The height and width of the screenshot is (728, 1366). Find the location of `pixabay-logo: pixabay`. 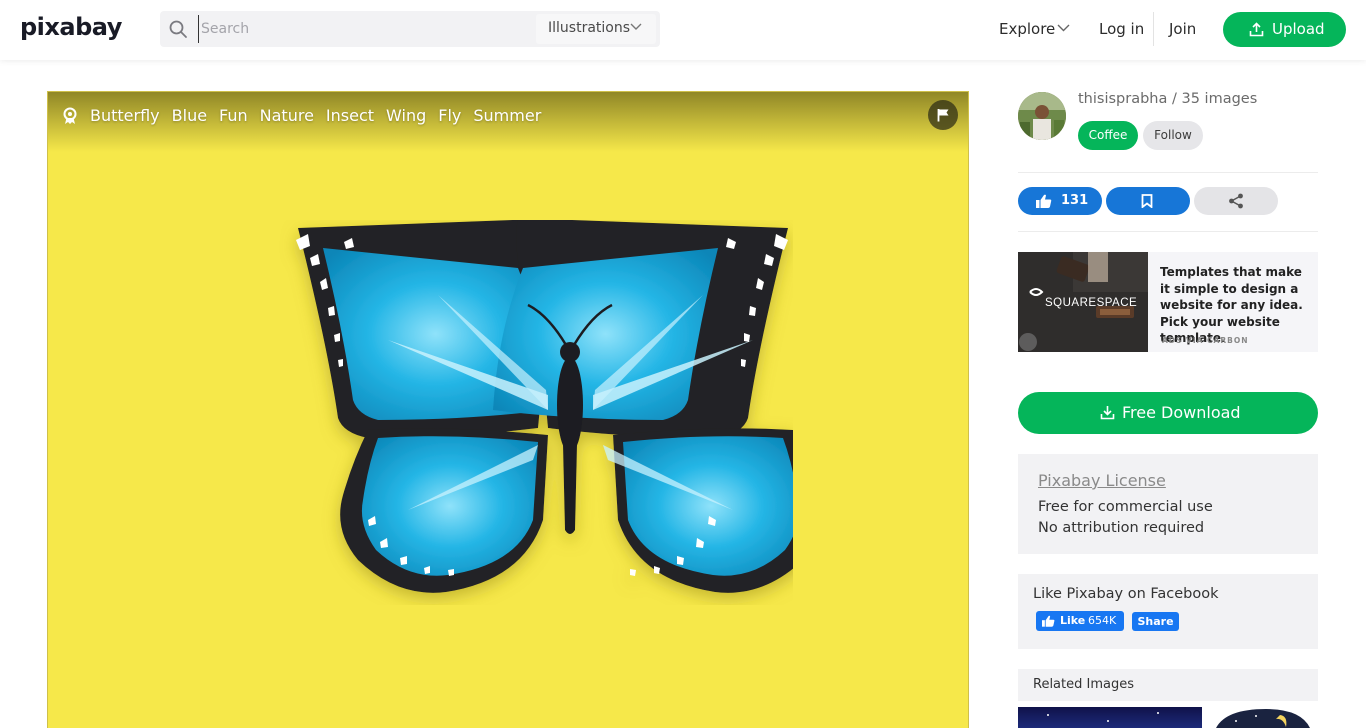

pixabay-logo: pixabay is located at coordinates (71, 27).